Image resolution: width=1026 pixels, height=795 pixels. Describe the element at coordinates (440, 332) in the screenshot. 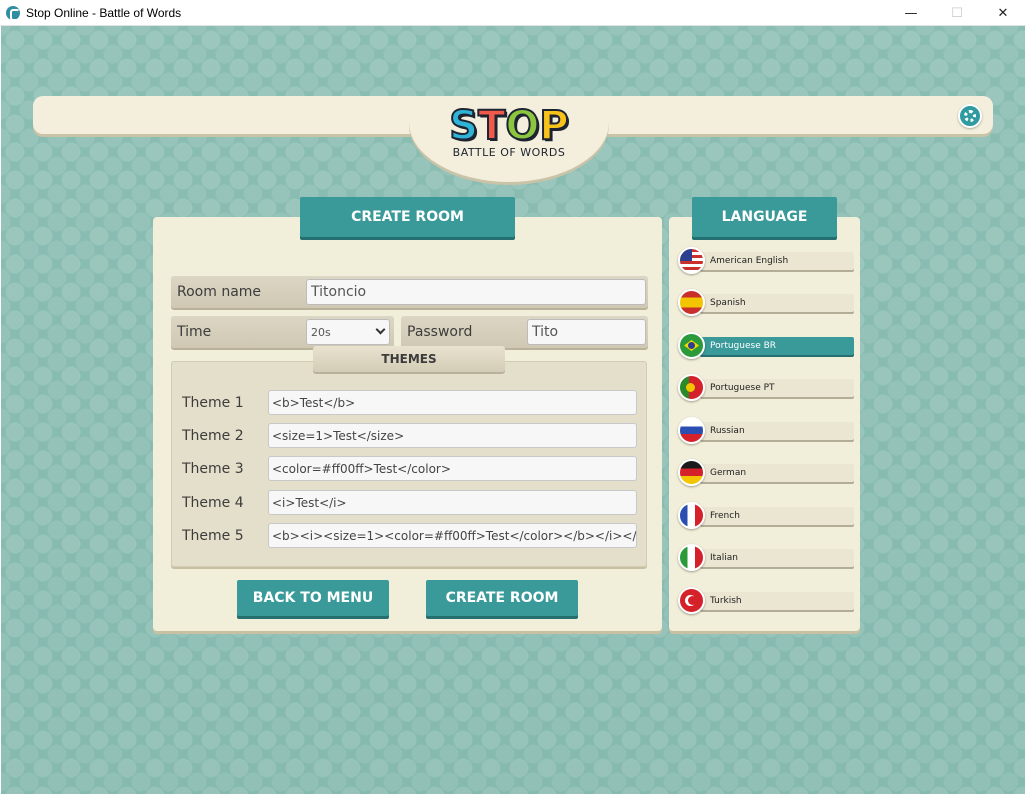

I see `password-label: Password` at that location.